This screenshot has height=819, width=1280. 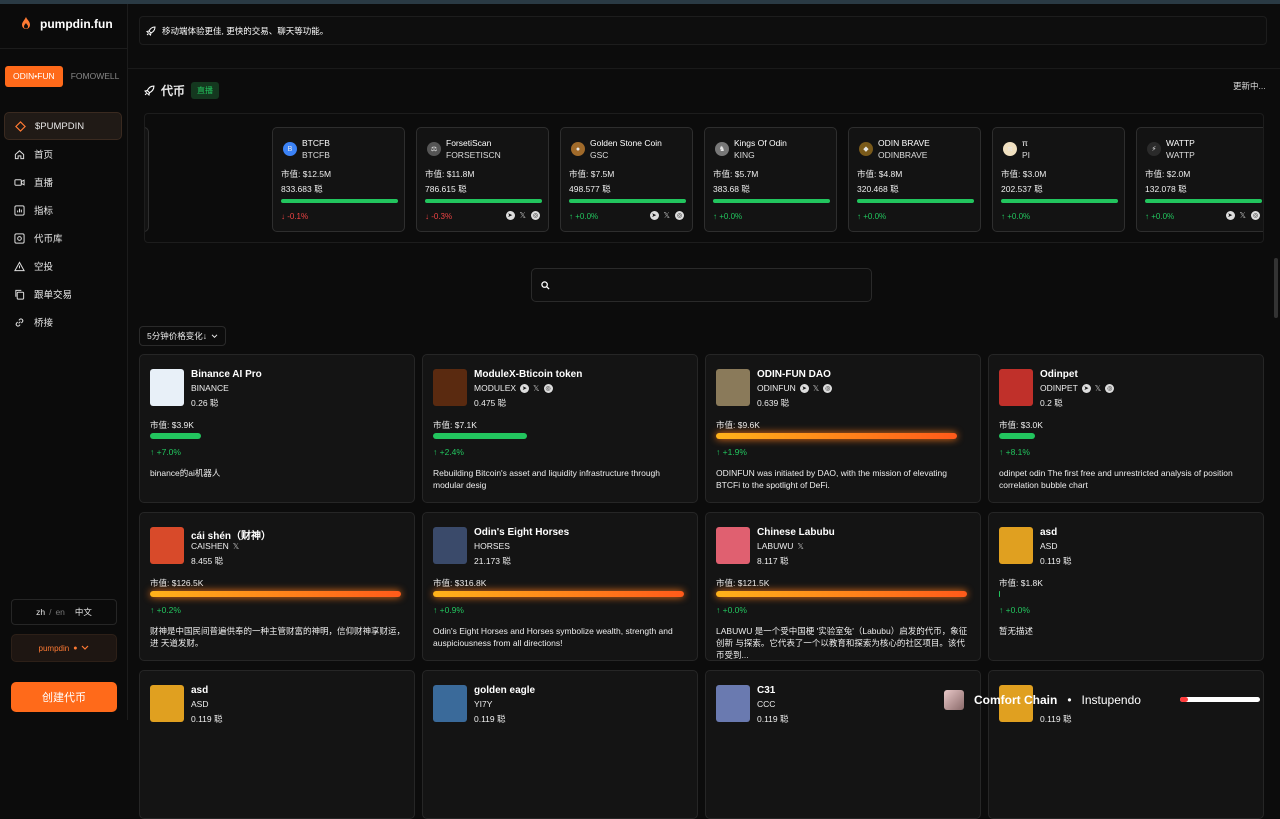 I want to click on sidebar-item-library: 代币库, so click(x=63, y=238).